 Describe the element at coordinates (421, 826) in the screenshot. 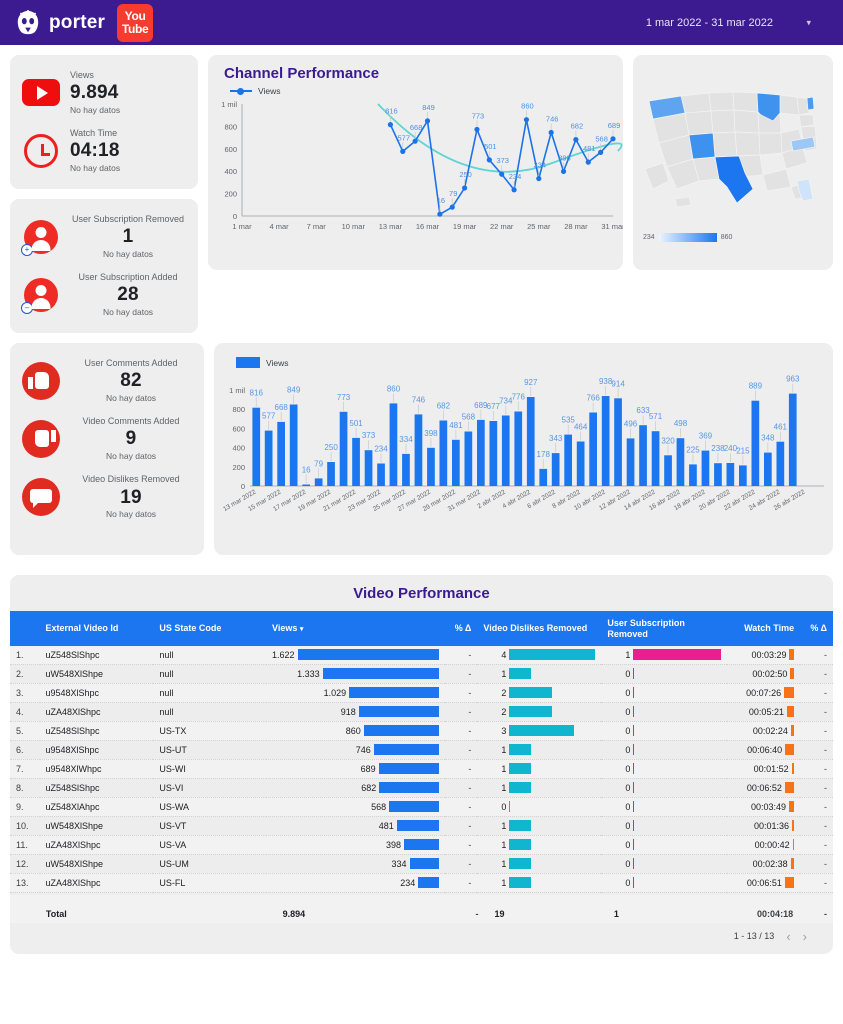

I see `table-row: 10. uW548XlShpe US-VT 481-1 0 00:01:36-` at that location.